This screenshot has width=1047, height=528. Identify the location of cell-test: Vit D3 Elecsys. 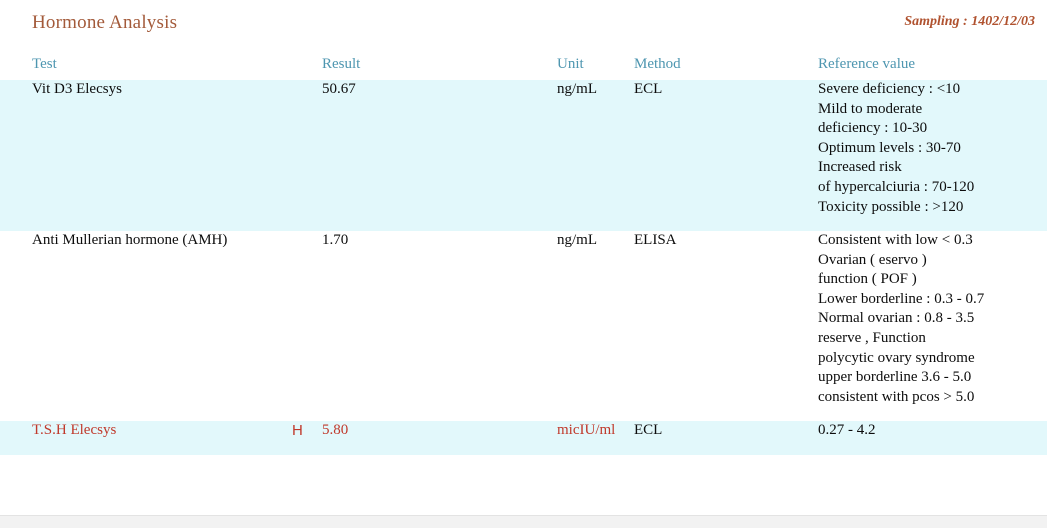
(77, 89).